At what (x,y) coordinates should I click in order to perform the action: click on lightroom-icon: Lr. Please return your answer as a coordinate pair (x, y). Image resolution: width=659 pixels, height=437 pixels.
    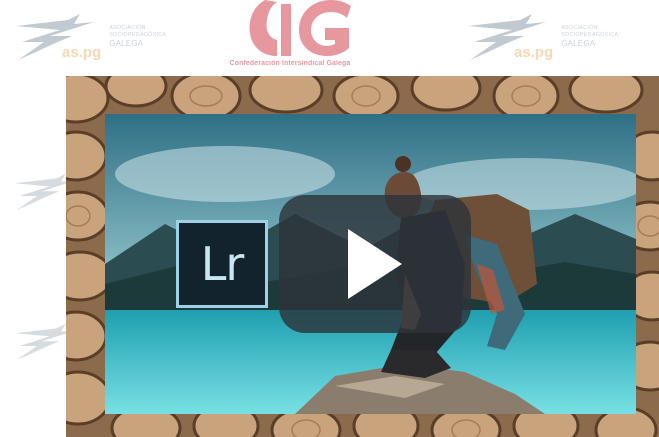
    Looking at the image, I should click on (222, 264).